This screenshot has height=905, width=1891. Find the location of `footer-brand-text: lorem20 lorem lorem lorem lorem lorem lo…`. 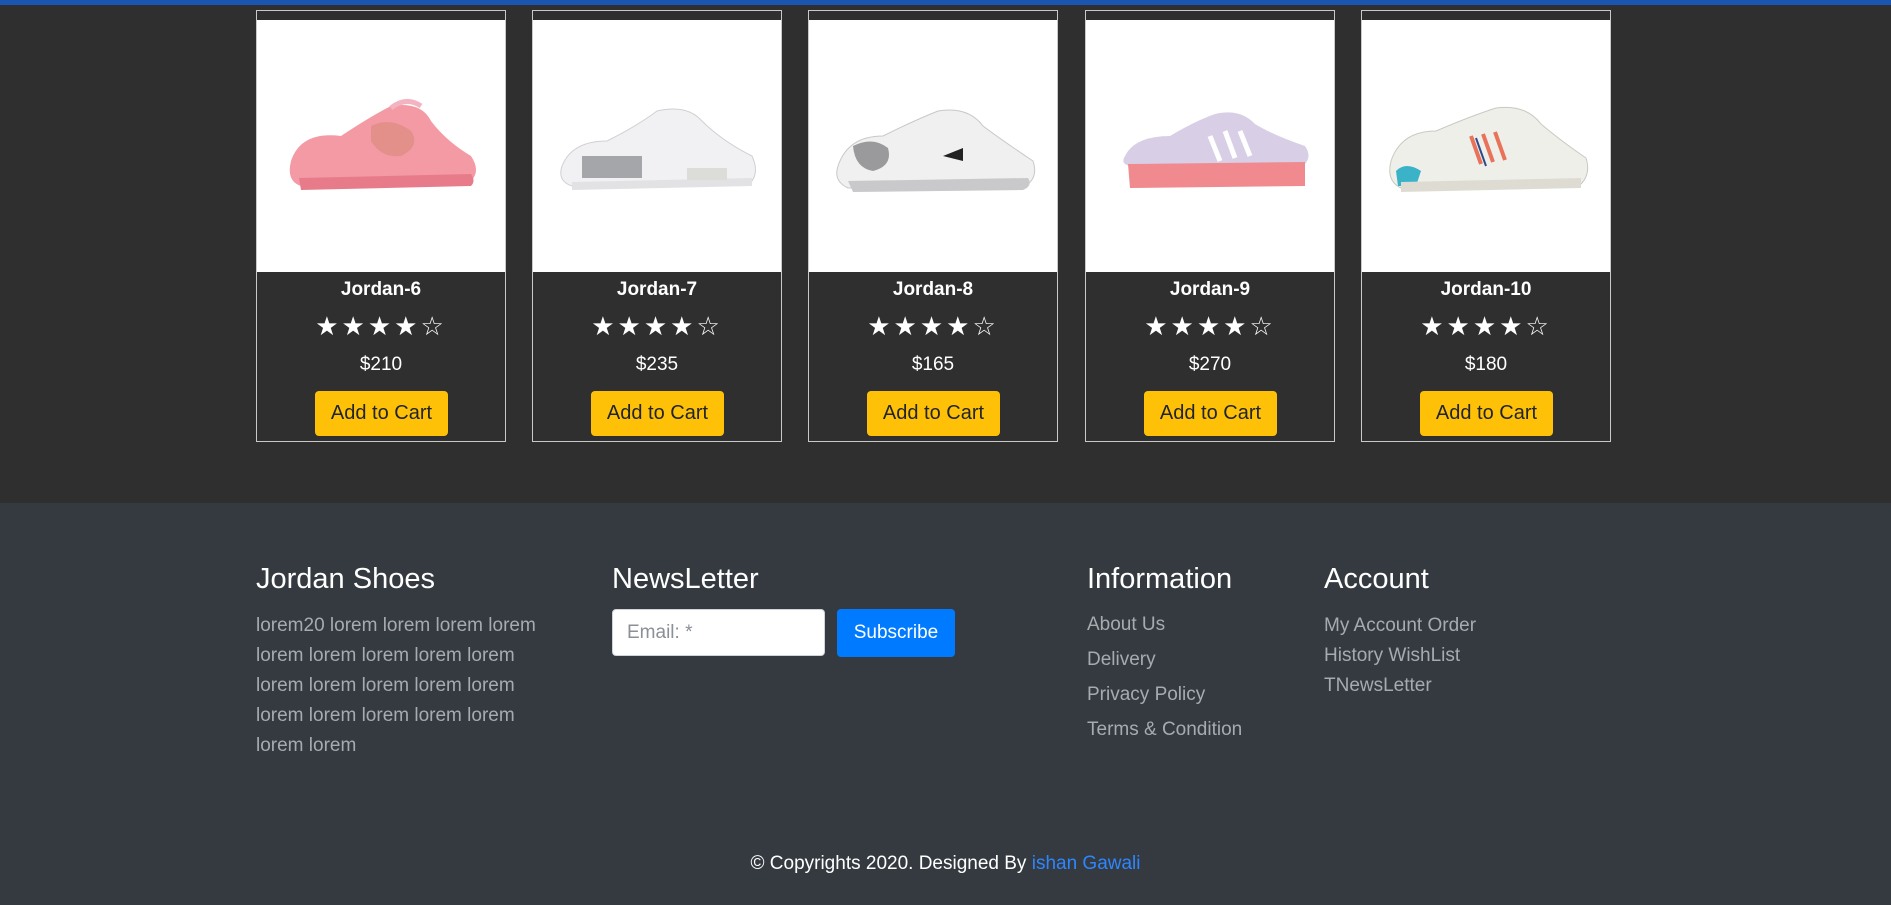

footer-brand-text: lorem20 lorem lorem lorem lorem lorem lo… is located at coordinates (396, 686).